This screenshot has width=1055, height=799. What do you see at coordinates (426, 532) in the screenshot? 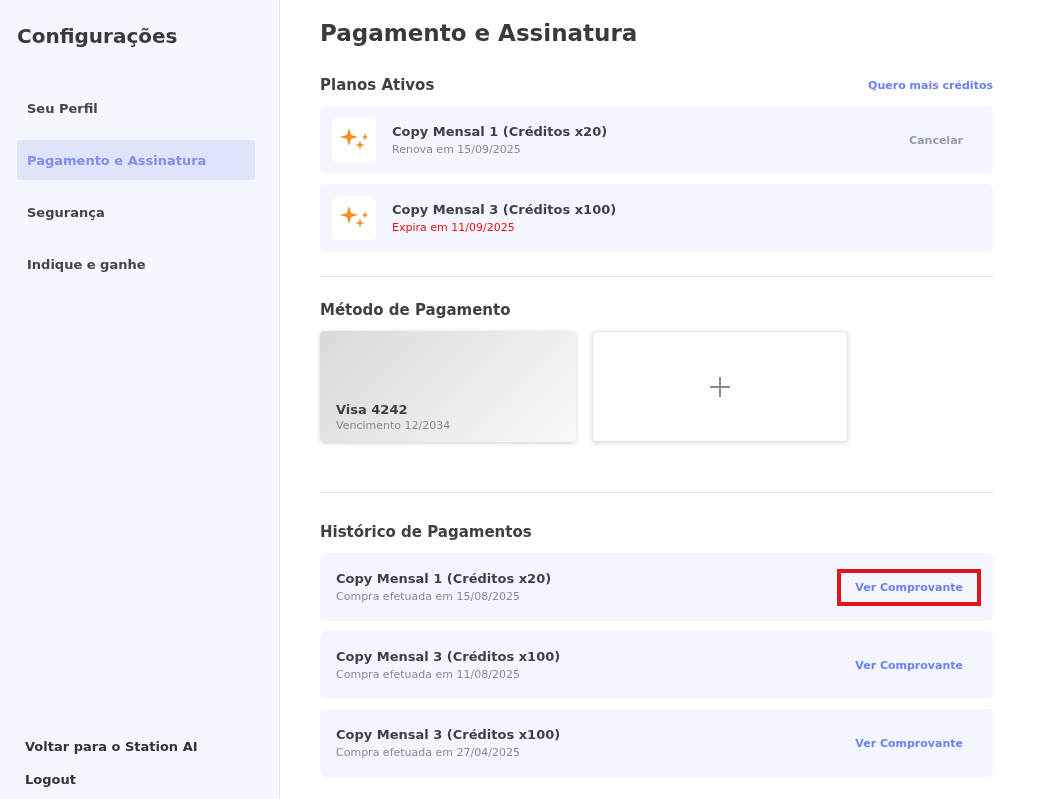
I see `section-heading: Histórico de Pagamentos` at bounding box center [426, 532].